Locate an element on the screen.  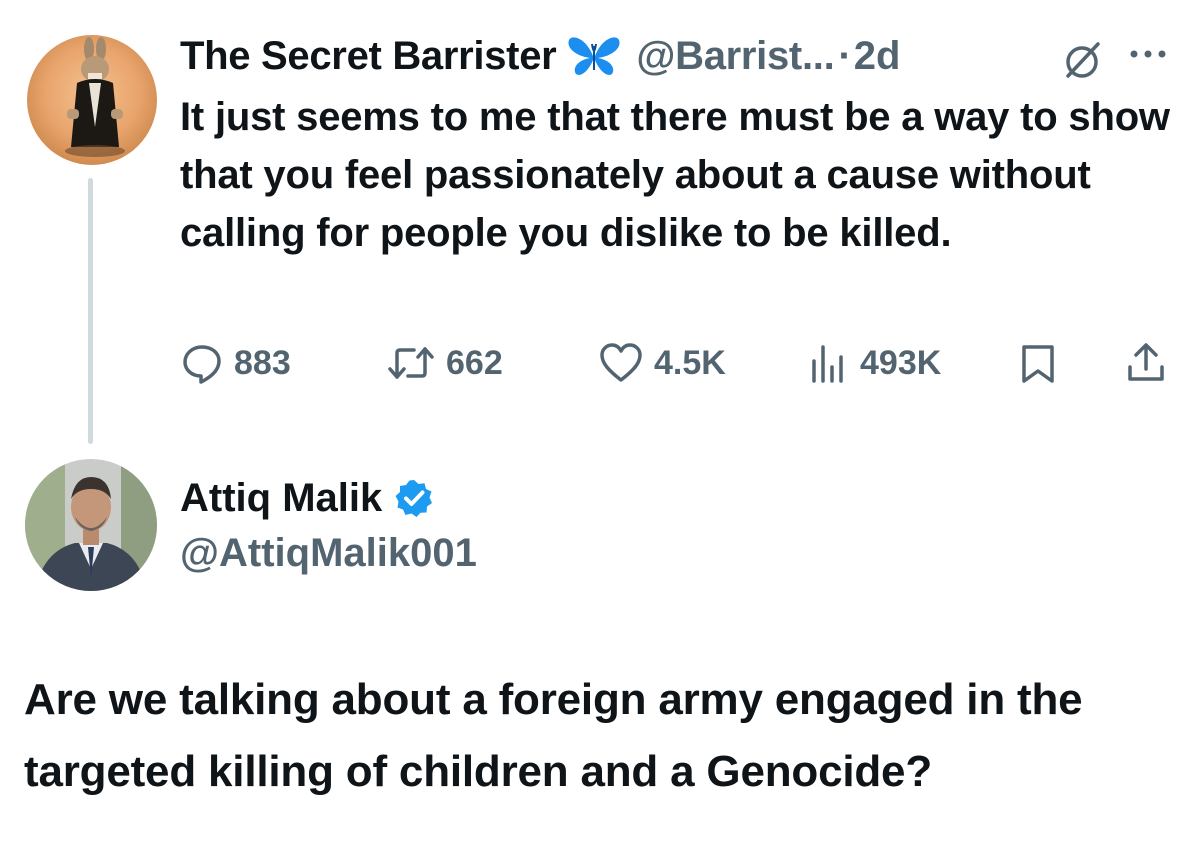
tweet-action-bar: 883 662 4.5K 493K is located at coordinates (680, 363).